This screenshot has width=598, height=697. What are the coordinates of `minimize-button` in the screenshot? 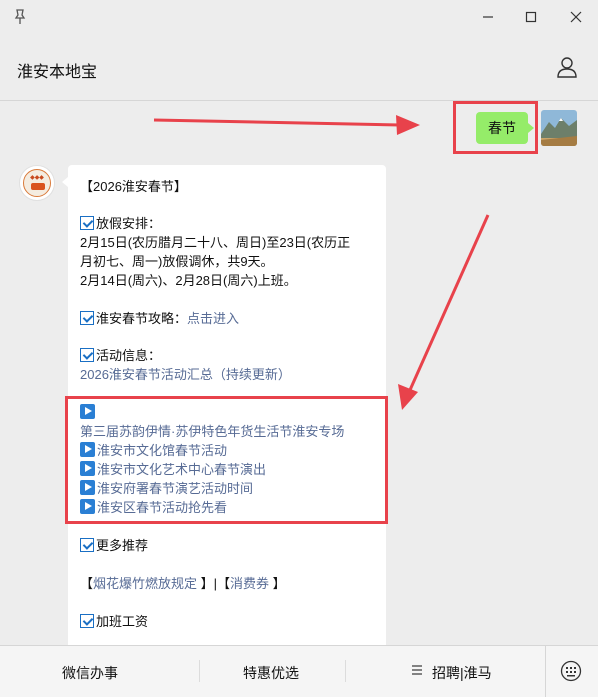 It's located at (488, 18).